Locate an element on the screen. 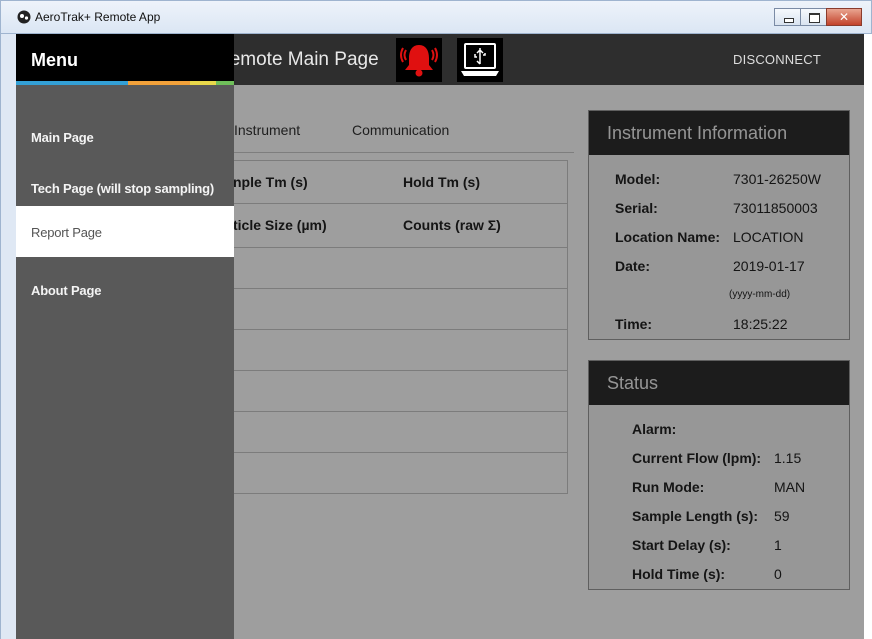  alarm-button is located at coordinates (419, 60).